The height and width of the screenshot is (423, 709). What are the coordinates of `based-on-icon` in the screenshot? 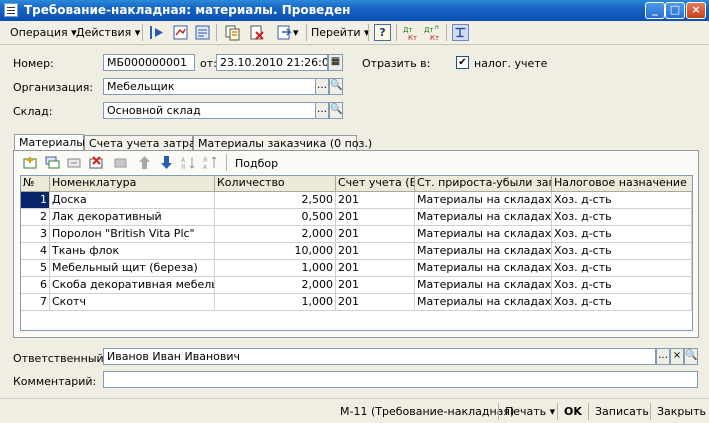 It's located at (284, 32).